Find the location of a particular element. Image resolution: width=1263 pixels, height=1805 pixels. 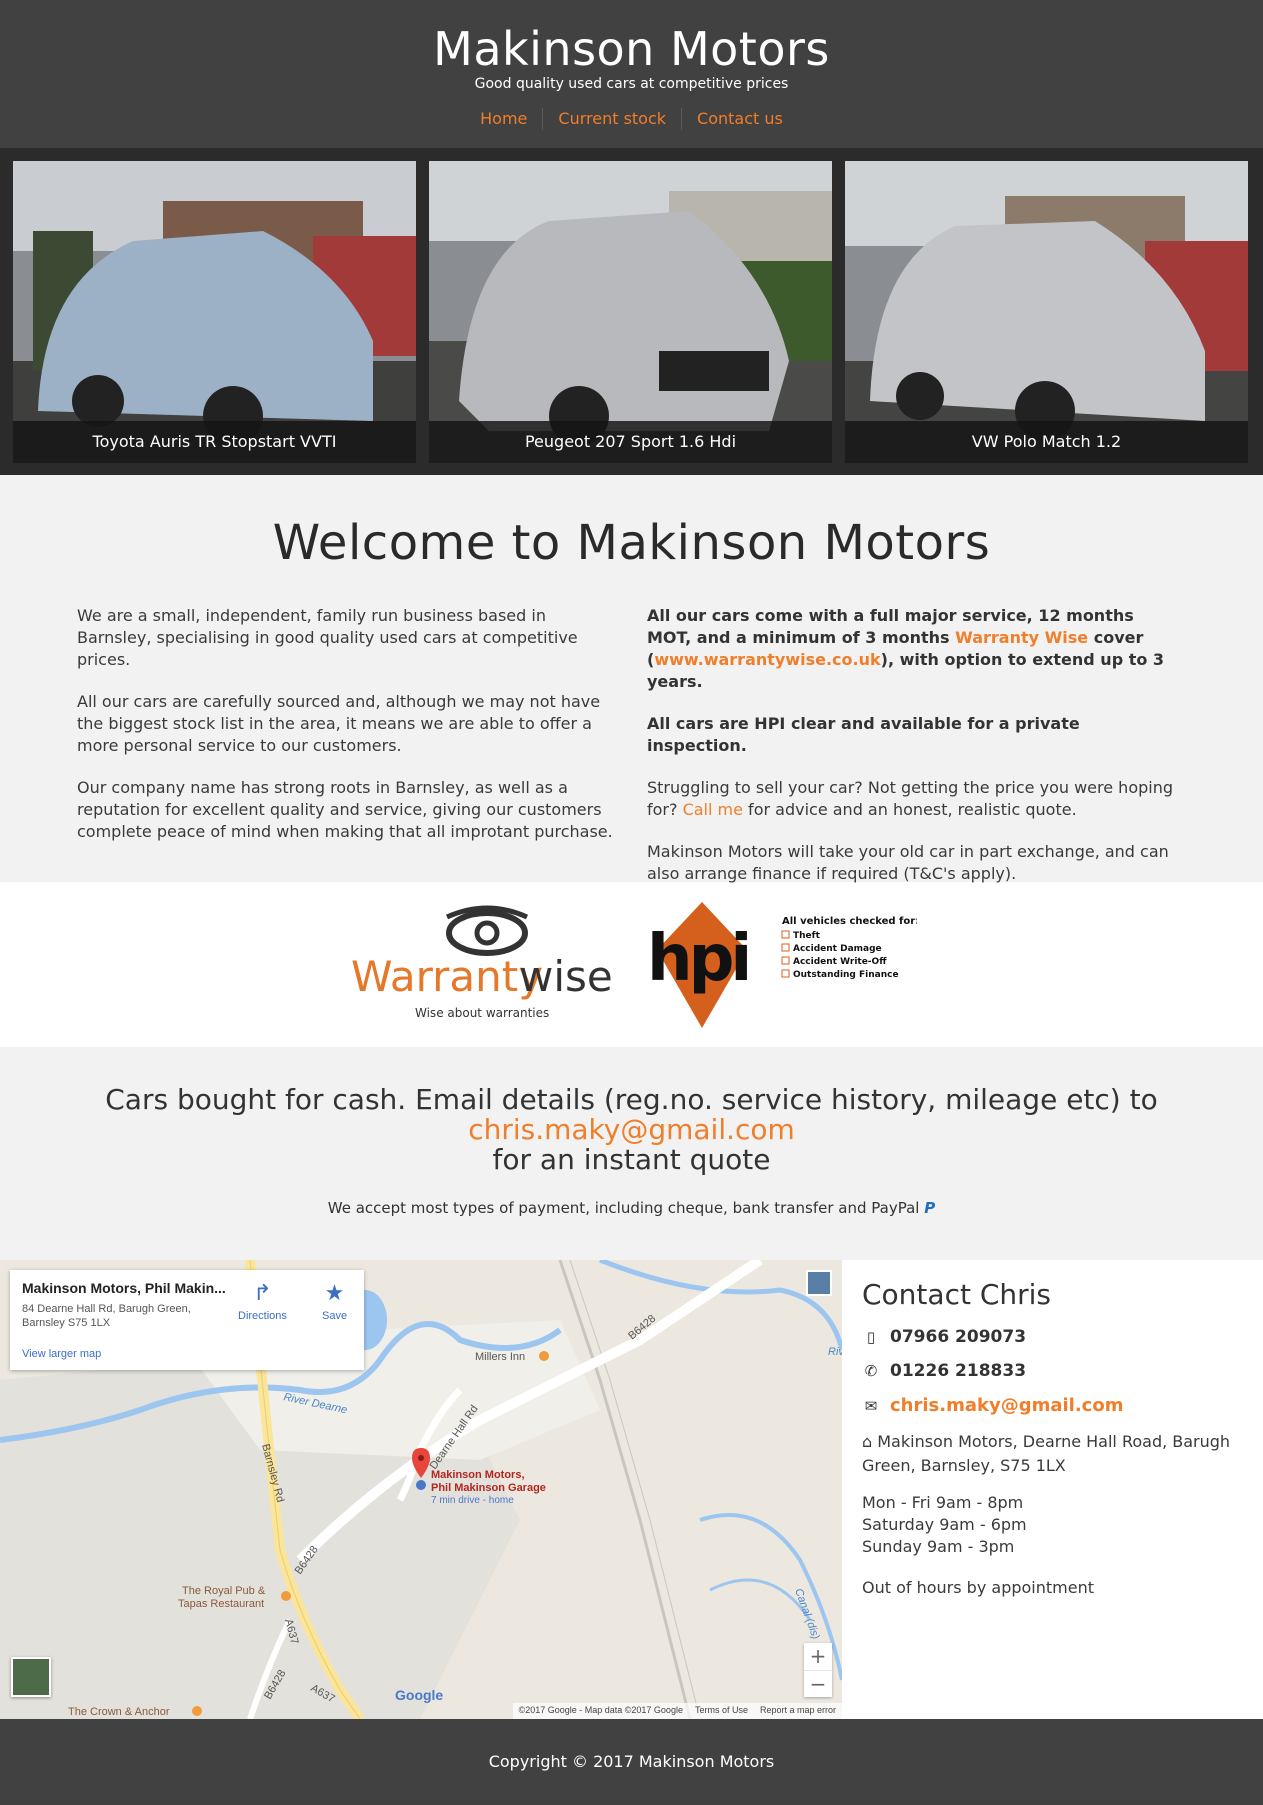

star-icon: ★ is located at coordinates (334, 1292).